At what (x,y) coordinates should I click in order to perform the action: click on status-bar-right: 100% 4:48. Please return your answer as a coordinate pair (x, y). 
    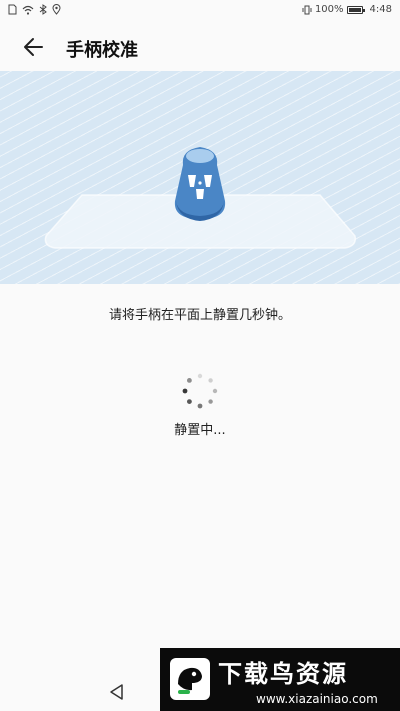
    Looking at the image, I should click on (347, 10).